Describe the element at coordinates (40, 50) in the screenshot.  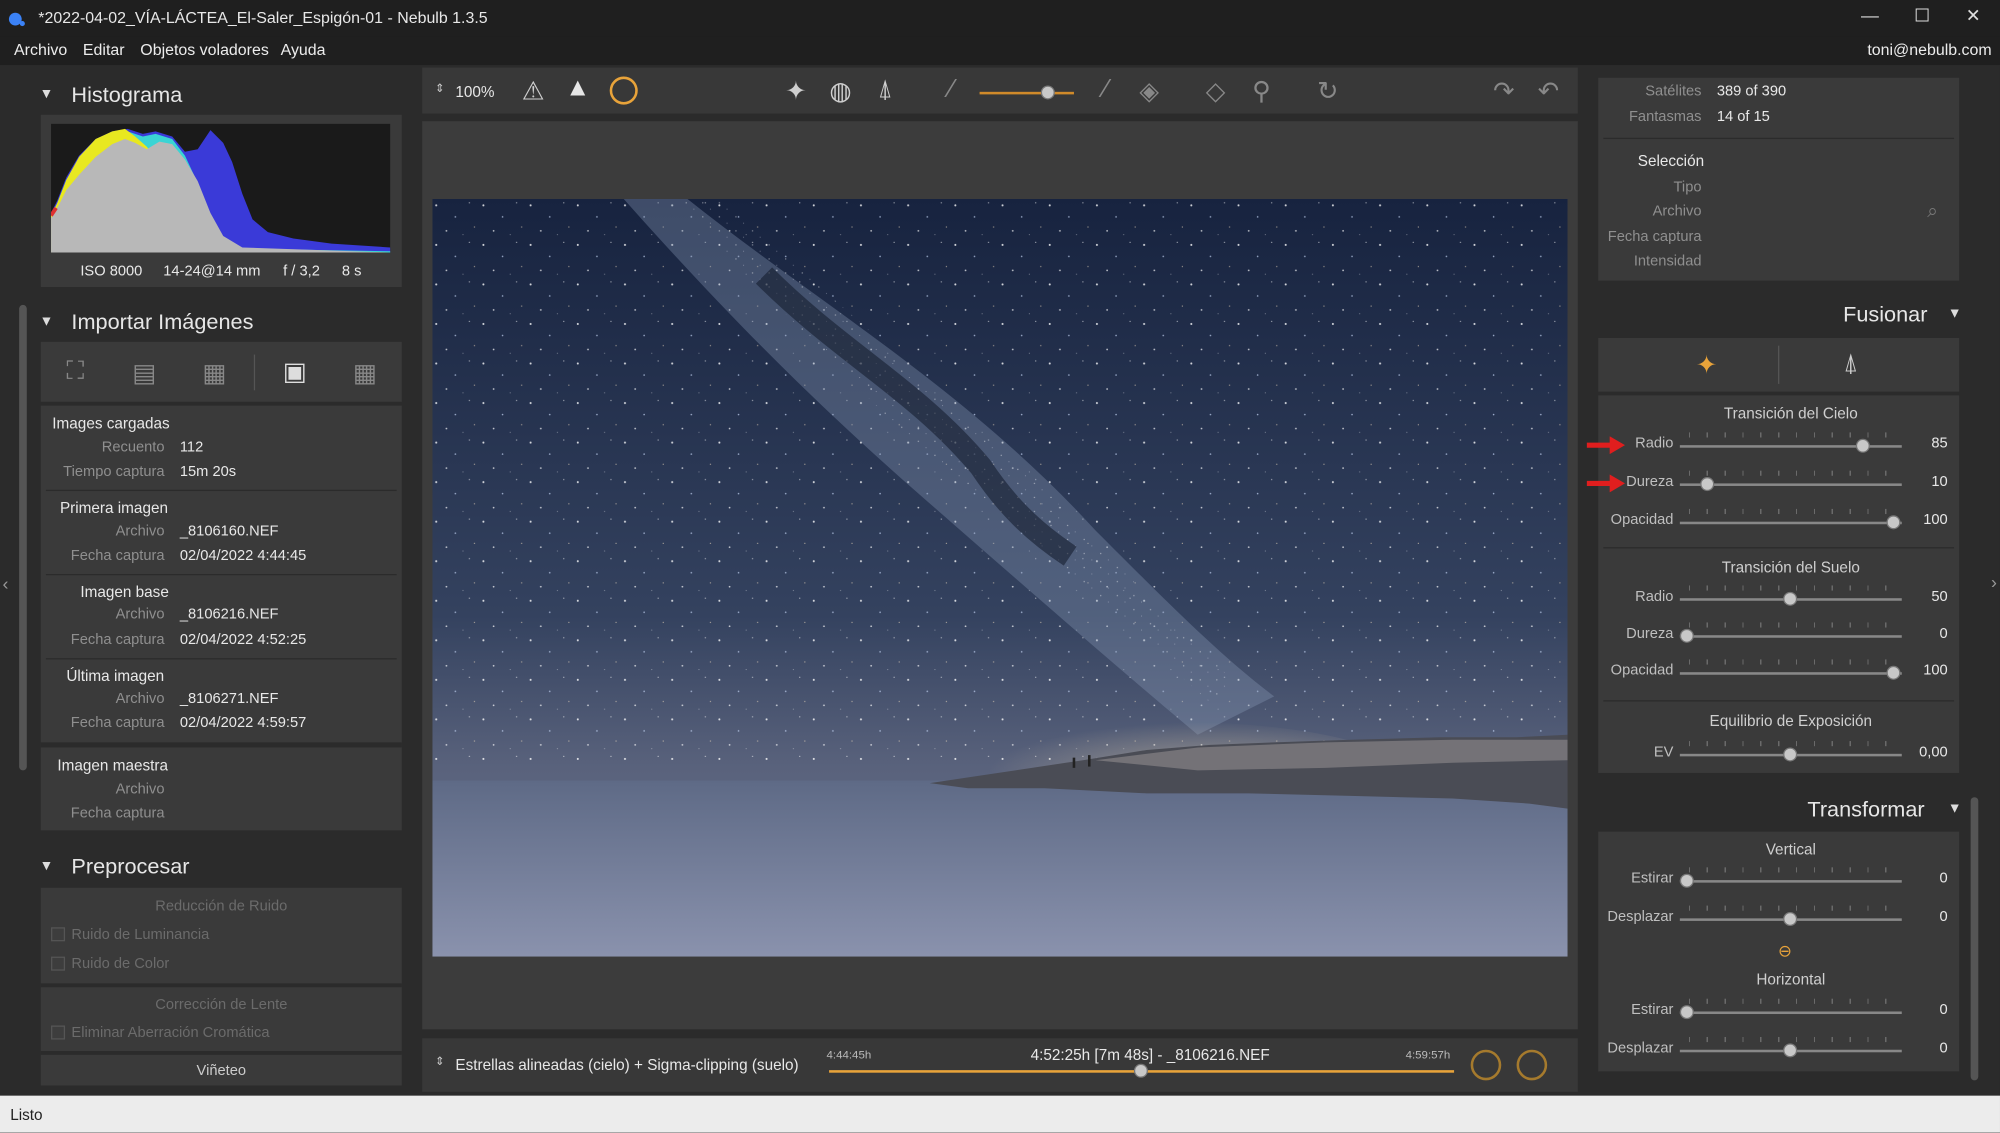
I see `menu-archivo: Archivo` at that location.